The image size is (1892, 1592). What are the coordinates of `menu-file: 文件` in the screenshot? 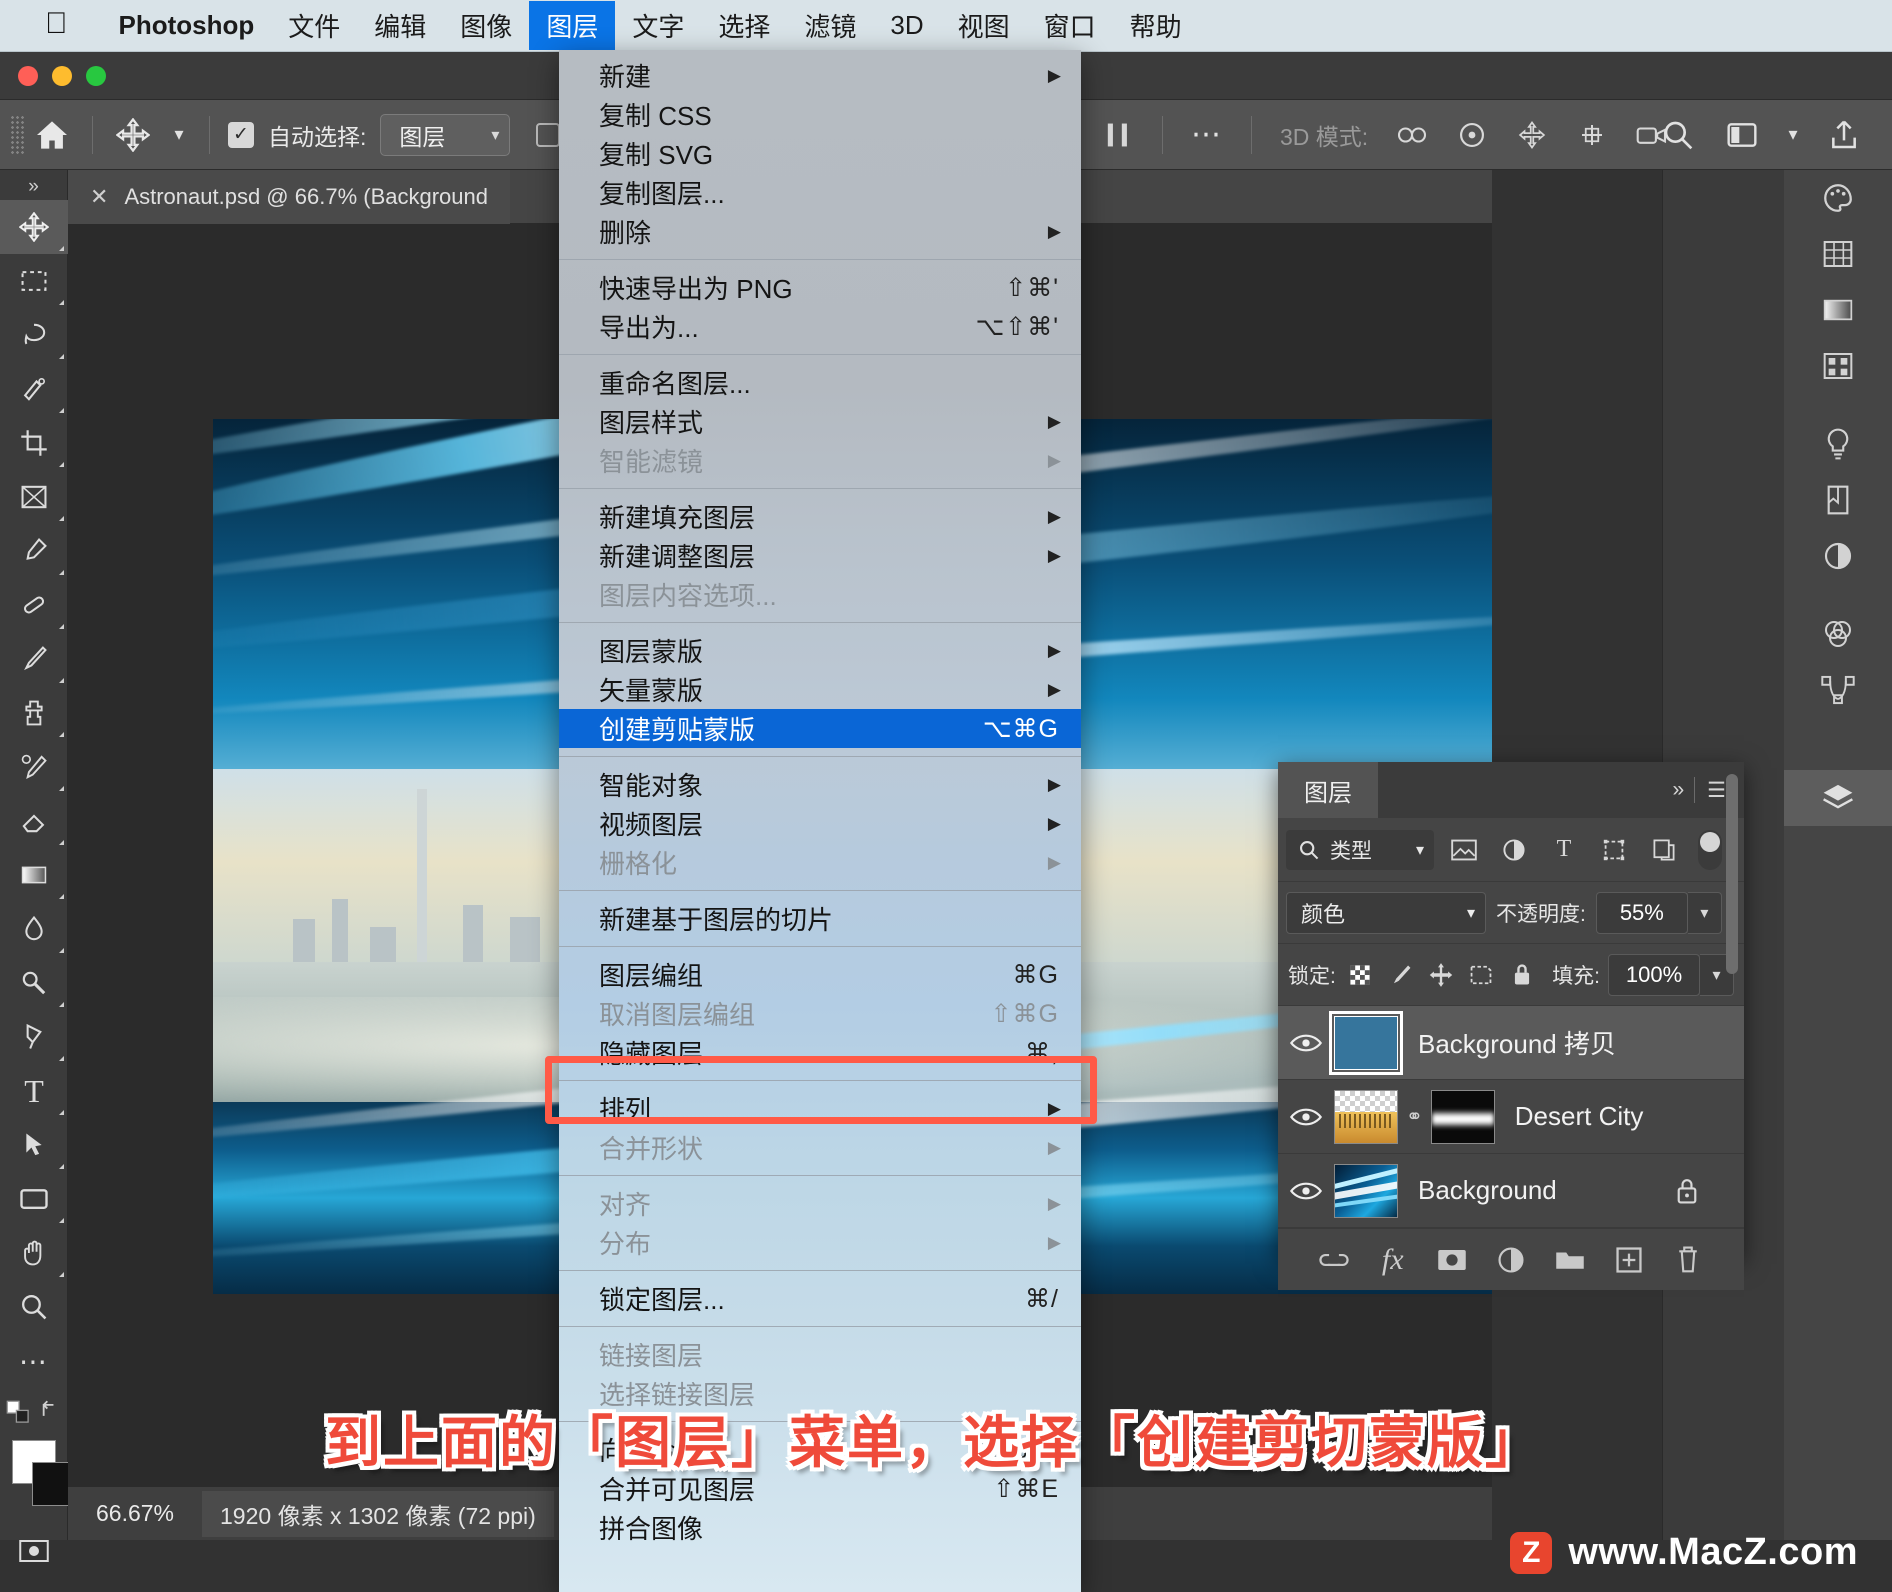 It's located at (314, 25).